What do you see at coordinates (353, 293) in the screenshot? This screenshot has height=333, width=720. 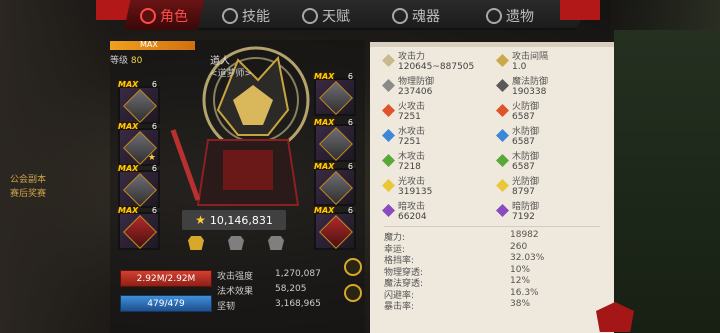 I see `compass-icon` at bounding box center [353, 293].